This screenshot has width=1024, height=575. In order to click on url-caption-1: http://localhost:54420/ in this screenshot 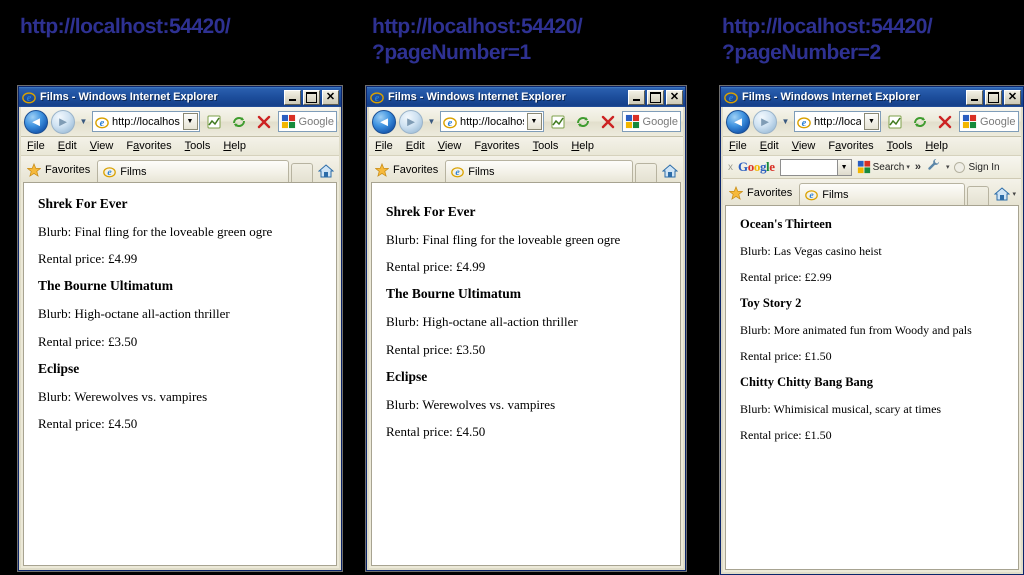, I will do `click(125, 26)`.